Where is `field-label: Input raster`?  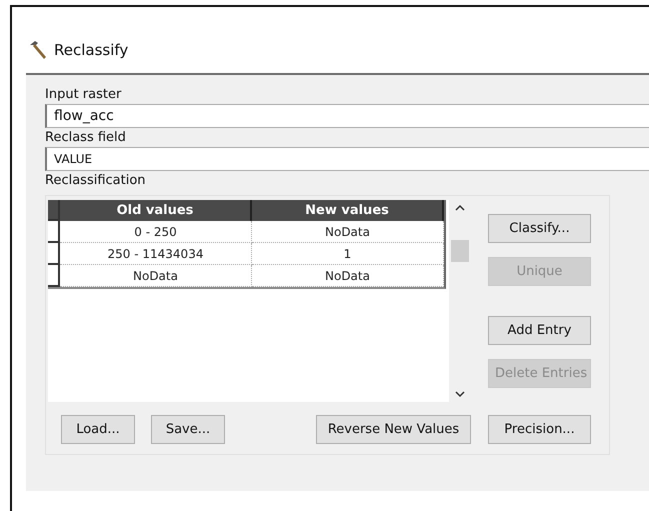
field-label: Input raster is located at coordinates (83, 95).